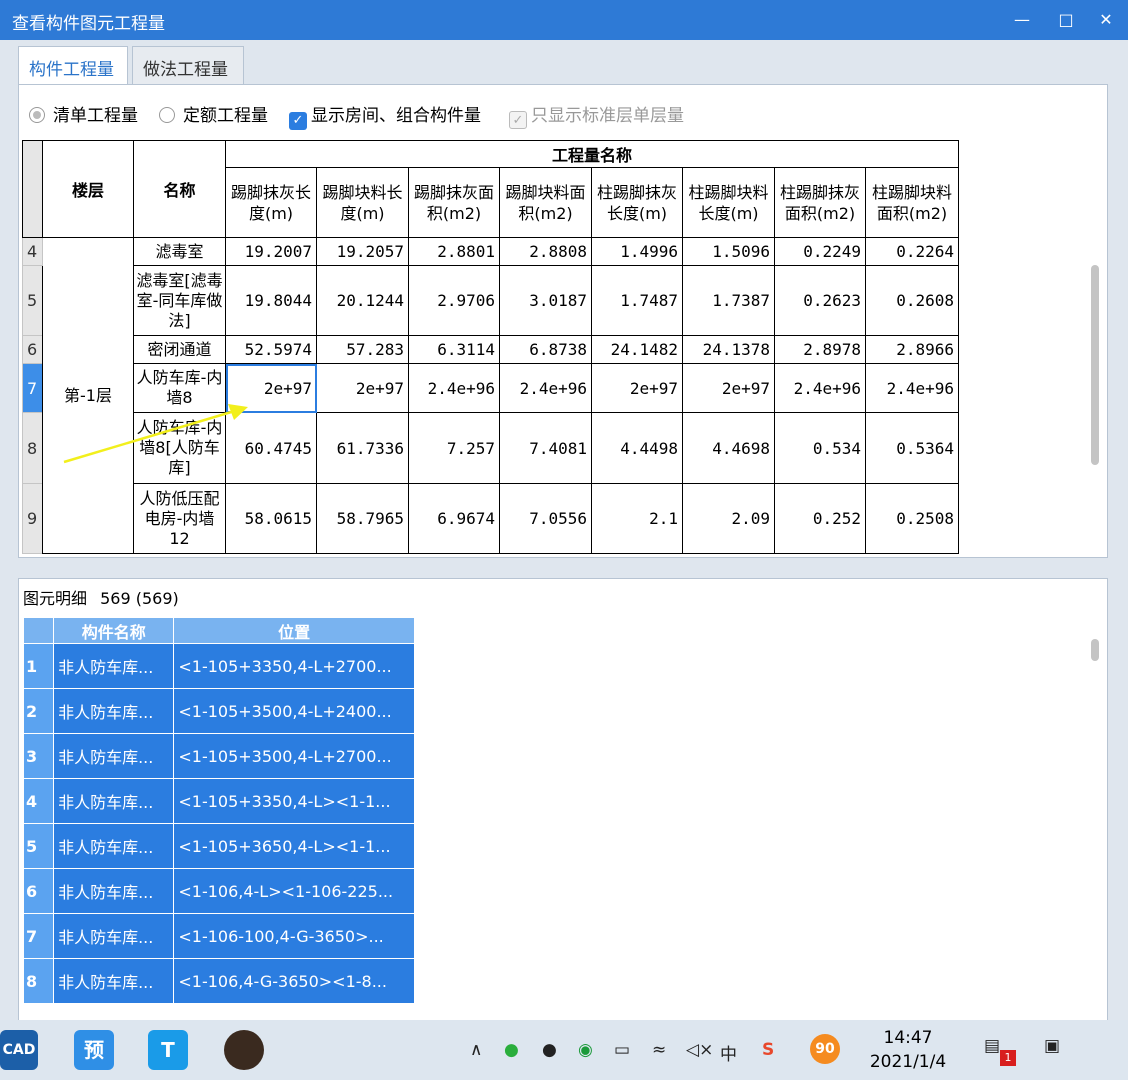 The height and width of the screenshot is (1080, 1128). What do you see at coordinates (38, 666) in the screenshot?
I see `detail-row-number: 1` at bounding box center [38, 666].